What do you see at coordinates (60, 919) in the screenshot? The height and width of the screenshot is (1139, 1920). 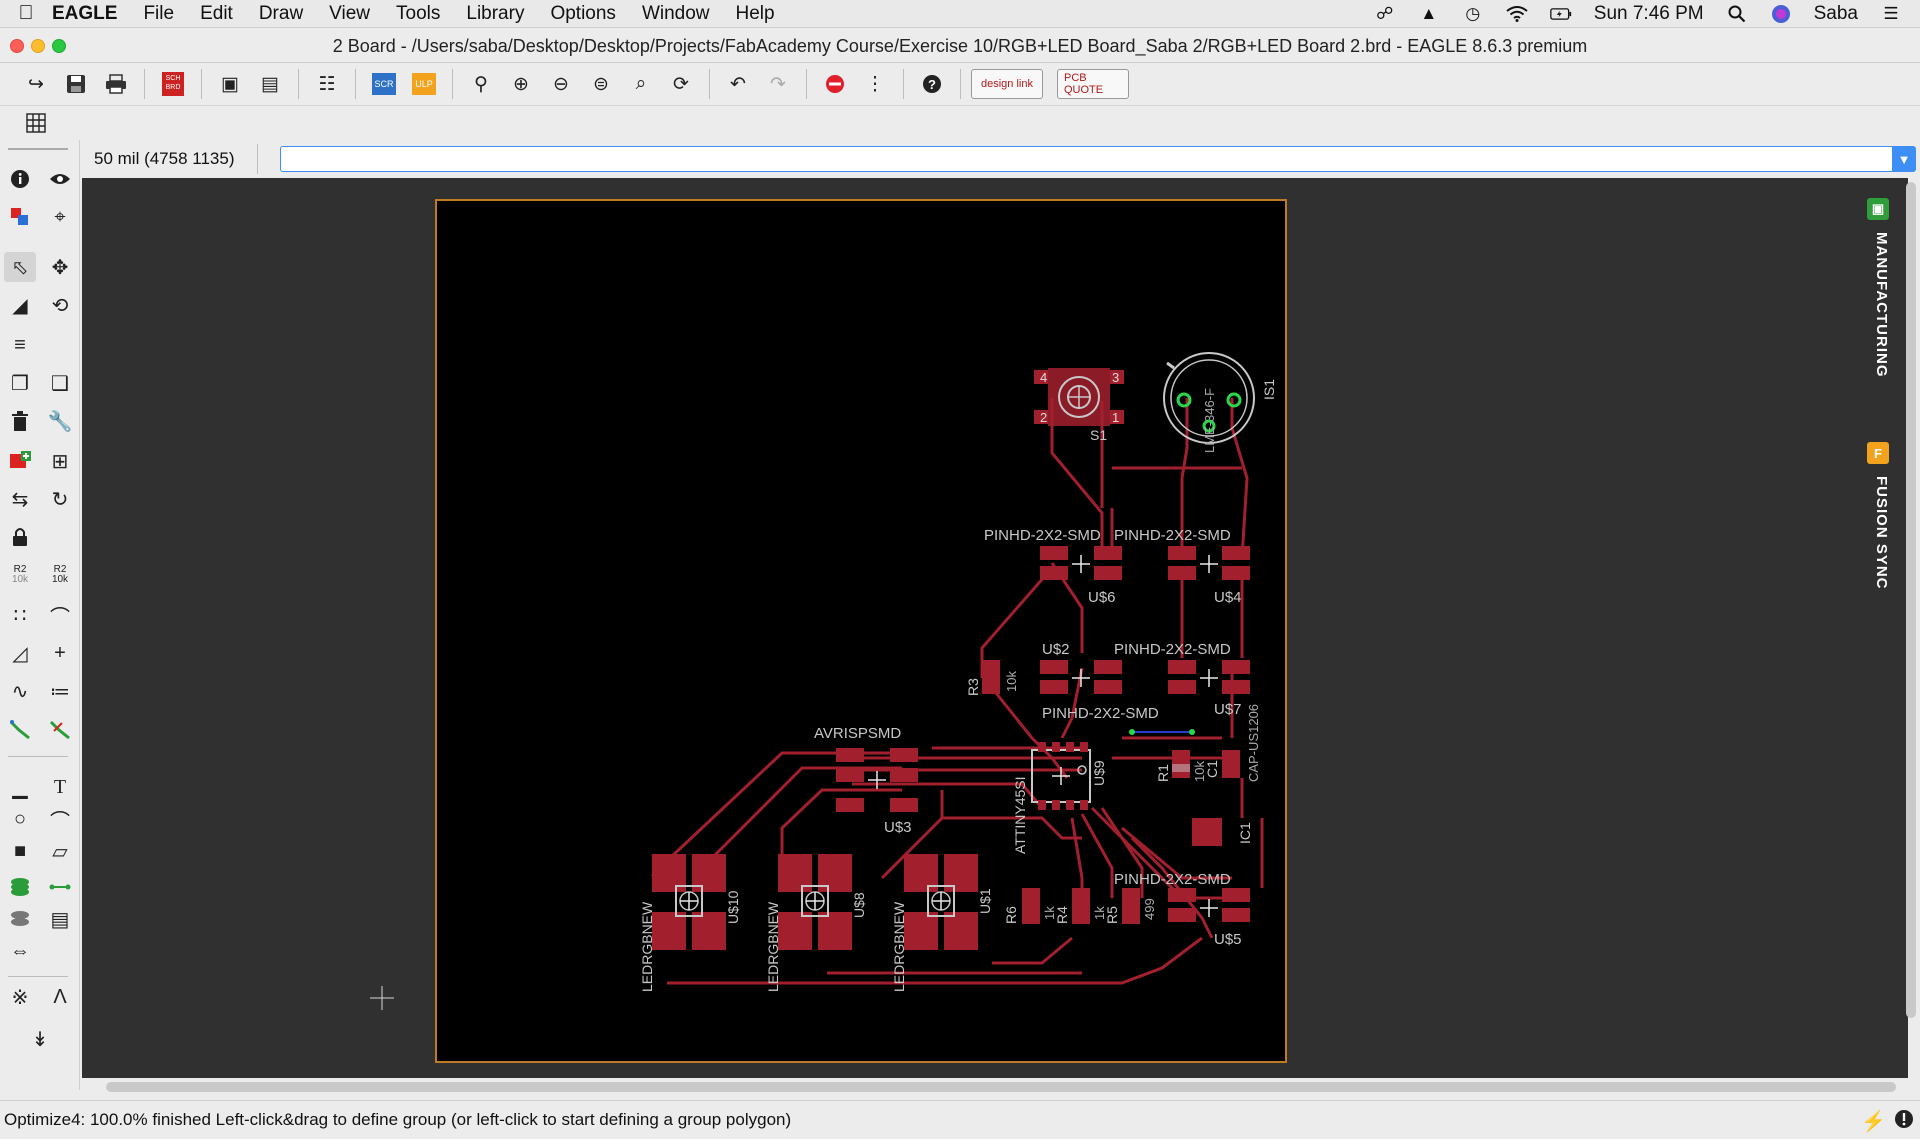 I see `attribute-icon: ▤` at bounding box center [60, 919].